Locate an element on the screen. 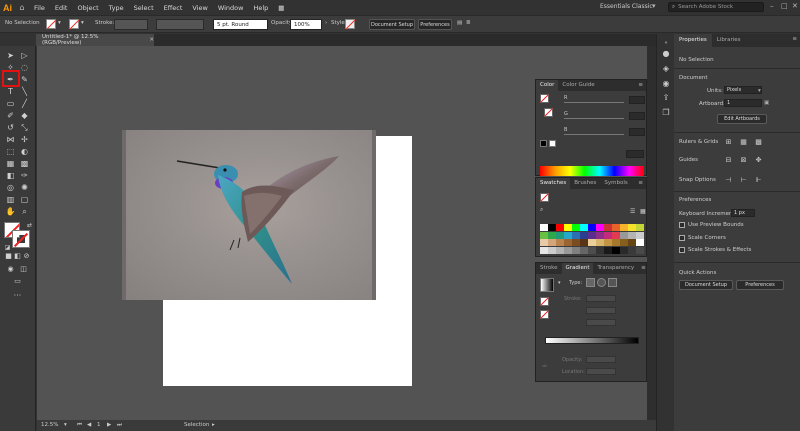  type-tool-icon: T is located at coordinates (10, 91).